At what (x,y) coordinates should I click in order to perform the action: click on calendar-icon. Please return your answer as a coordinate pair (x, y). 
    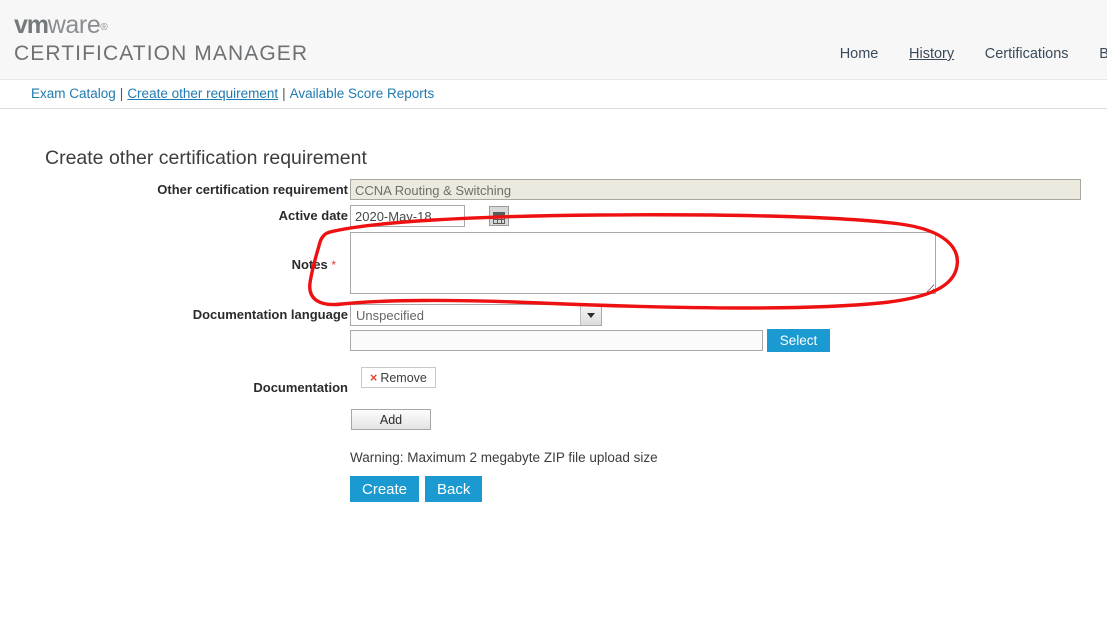
    Looking at the image, I should click on (499, 217).